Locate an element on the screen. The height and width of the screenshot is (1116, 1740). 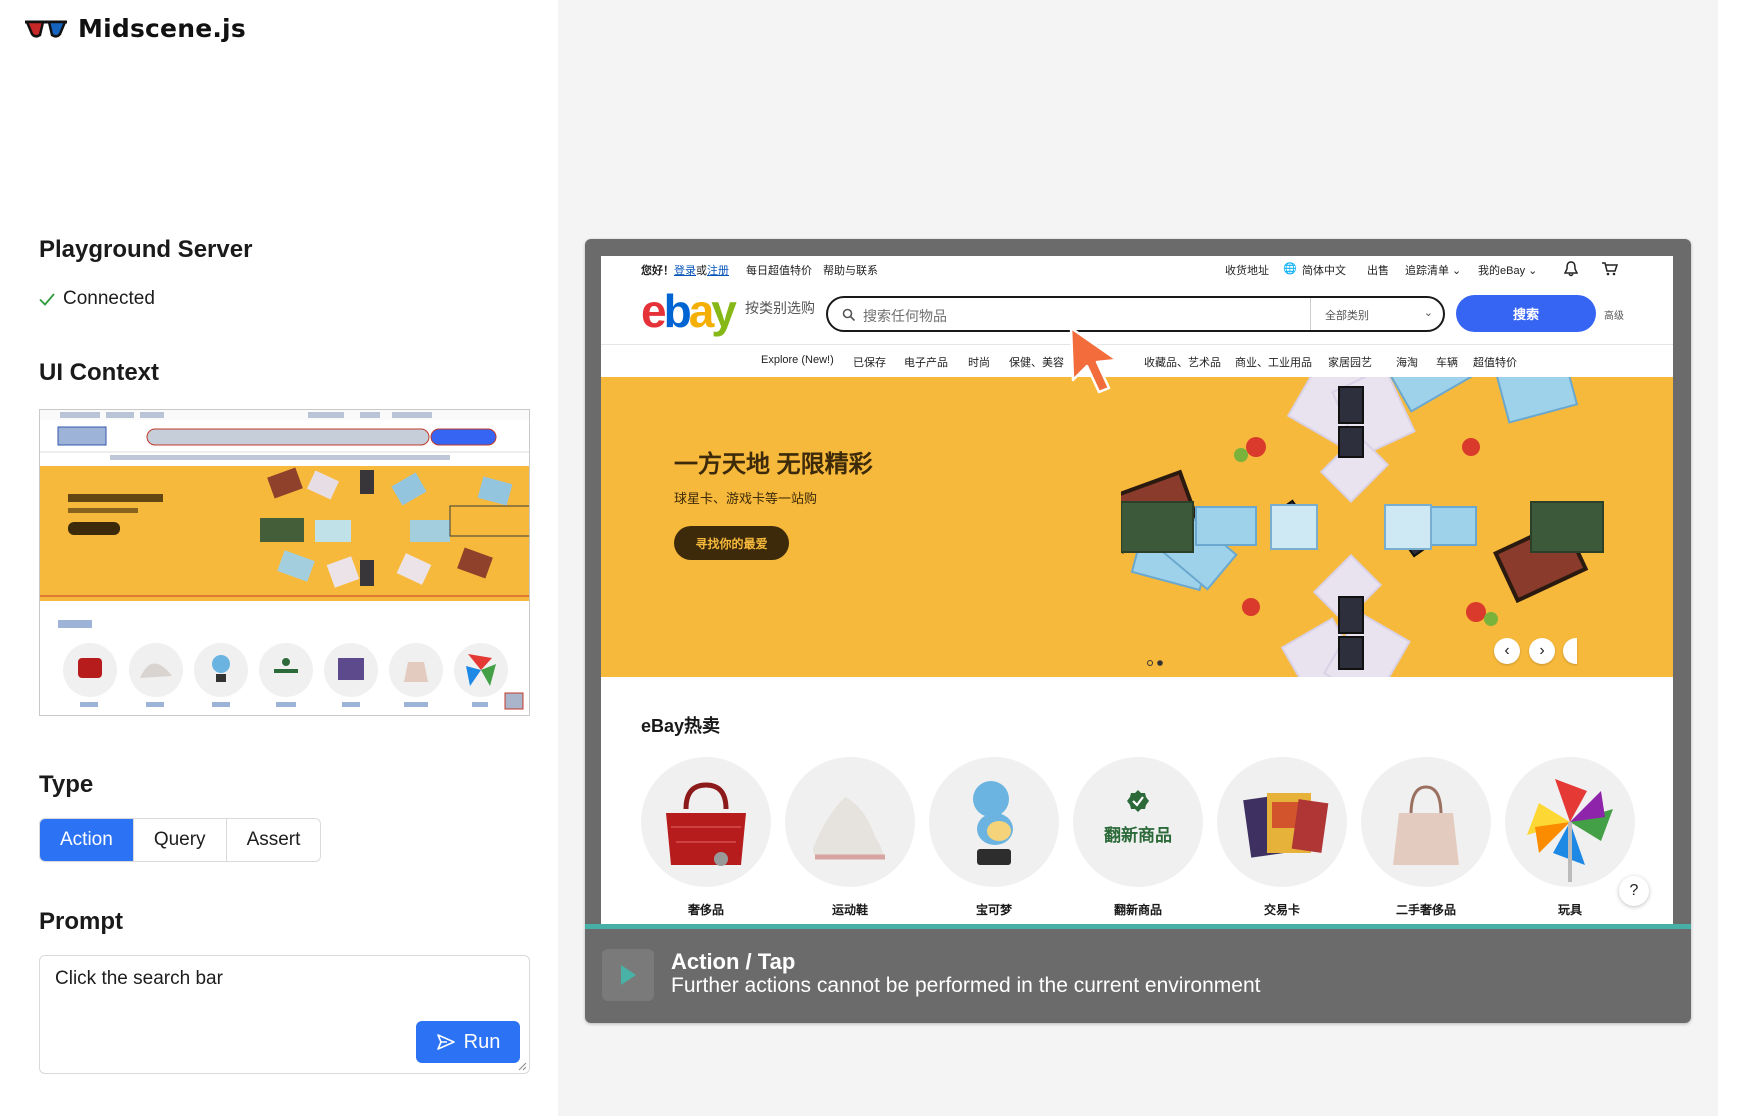
pokemon-figure-icon is located at coordinates (993, 823).